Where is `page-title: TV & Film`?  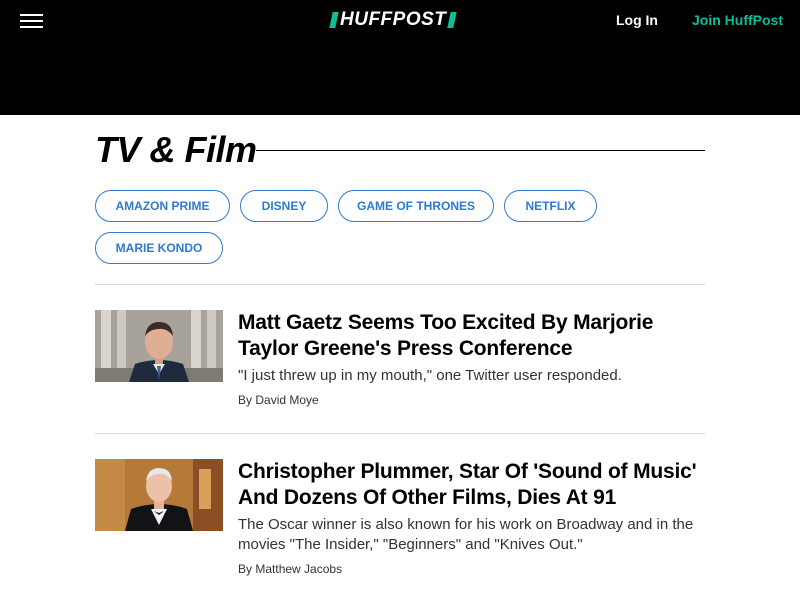
page-title: TV & Film is located at coordinates (176, 149).